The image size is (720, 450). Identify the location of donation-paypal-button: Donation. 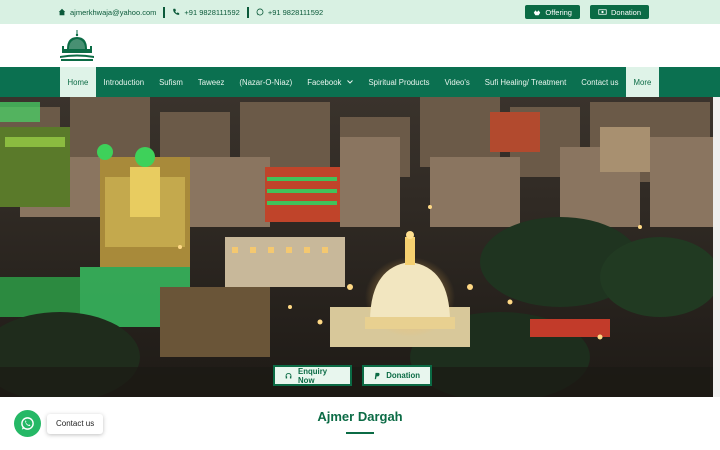
(397, 375).